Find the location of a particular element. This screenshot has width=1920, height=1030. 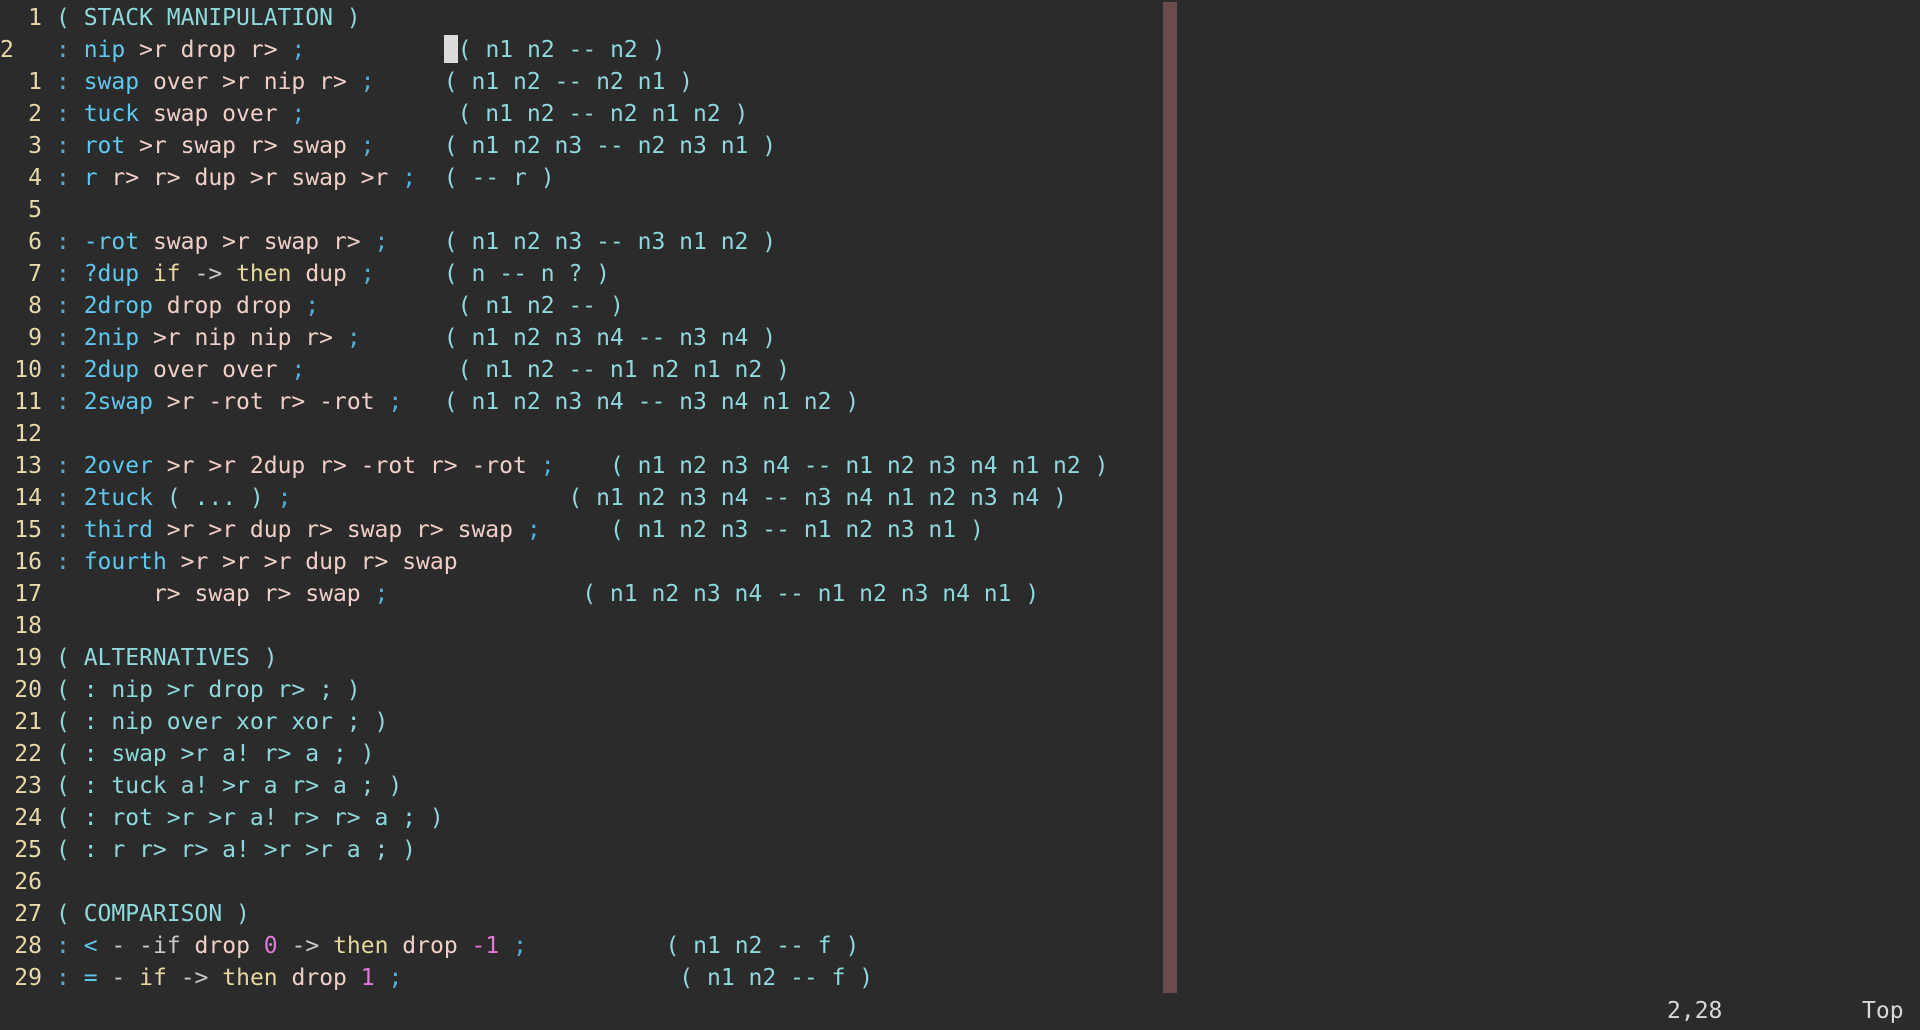

token-number-literal: 0 is located at coordinates (270, 946).